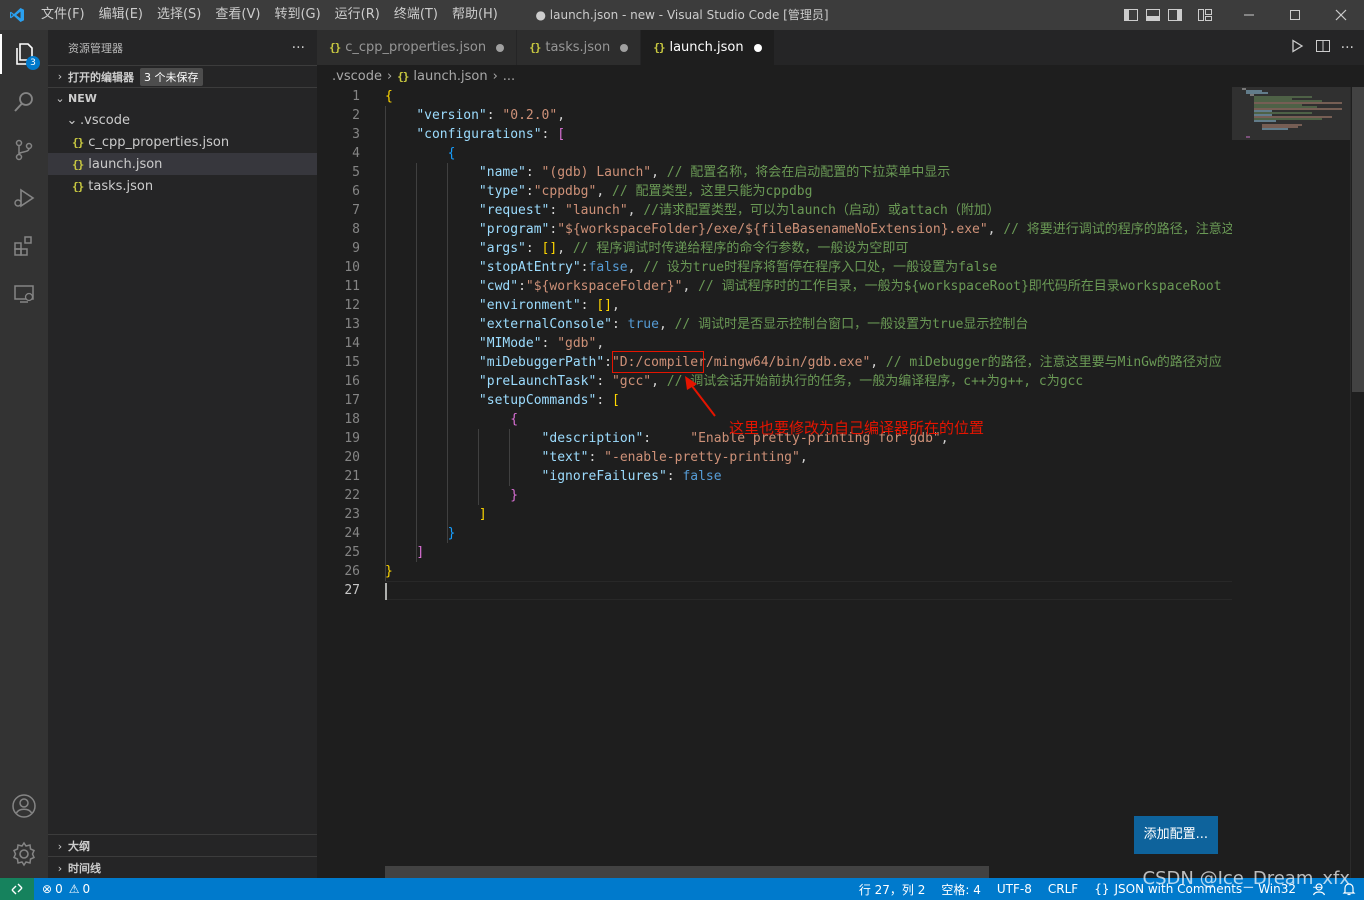 The image size is (1364, 900). Describe the element at coordinates (66, 889) in the screenshot. I see `problems-indicator: ⊗ 0 ⚠ 0` at that location.